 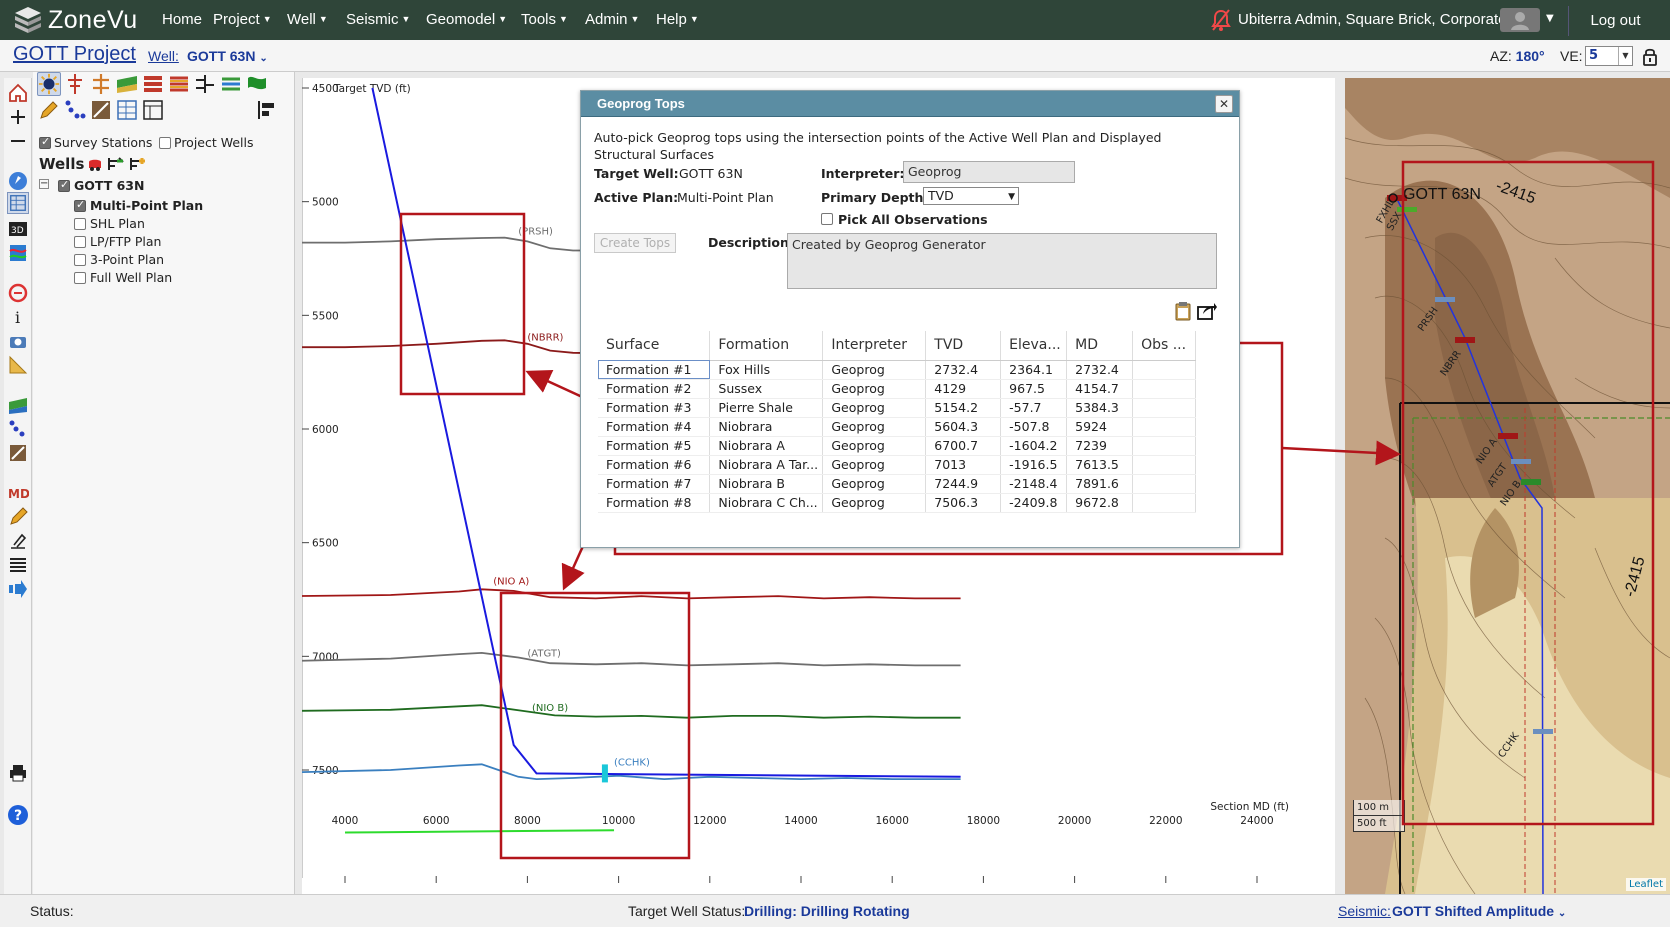 What do you see at coordinates (18, 453) in the screenshot?
I see `geosteer-icon` at bounding box center [18, 453].